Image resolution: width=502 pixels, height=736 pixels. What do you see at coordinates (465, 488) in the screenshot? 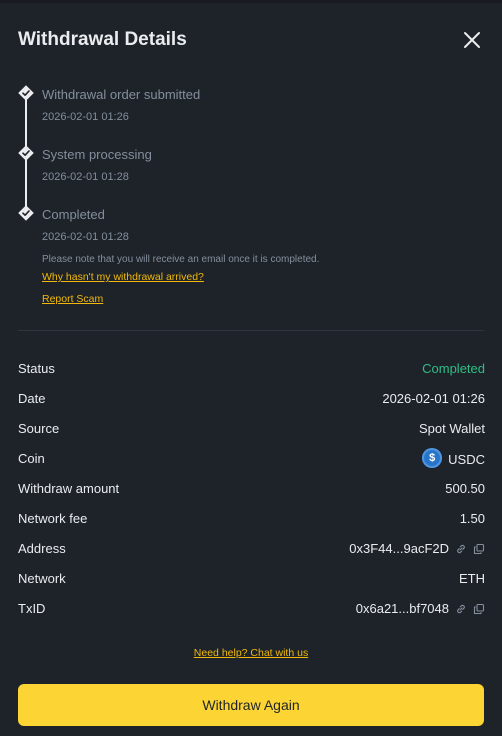
I see `amount-value: 500.50` at bounding box center [465, 488].